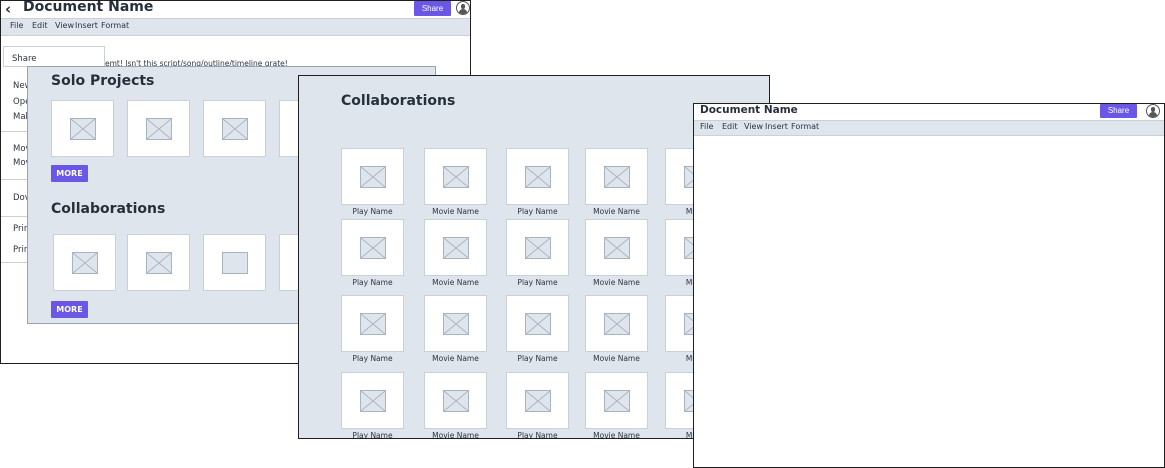 The image size is (1165, 468). I want to click on solo-more-button: MORE, so click(69, 173).